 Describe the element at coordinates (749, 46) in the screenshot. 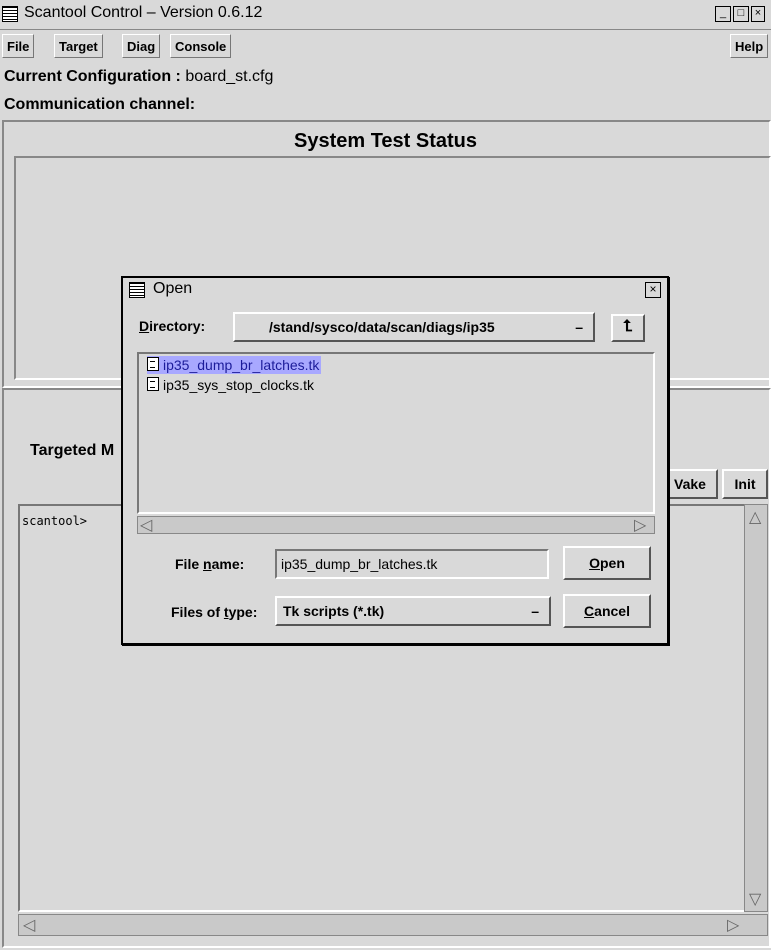

I see `menu-help: Help` at that location.